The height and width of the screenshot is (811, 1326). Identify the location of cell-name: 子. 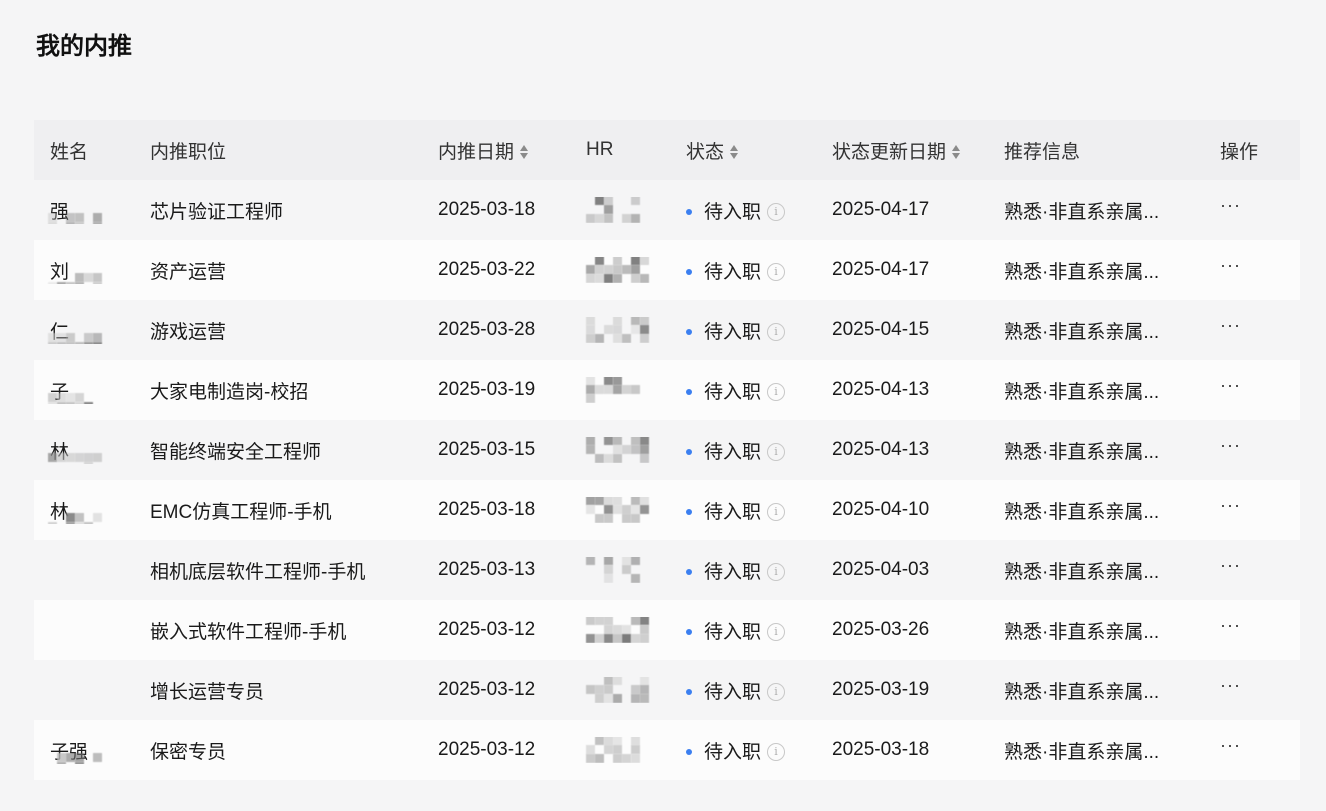
(84, 390).